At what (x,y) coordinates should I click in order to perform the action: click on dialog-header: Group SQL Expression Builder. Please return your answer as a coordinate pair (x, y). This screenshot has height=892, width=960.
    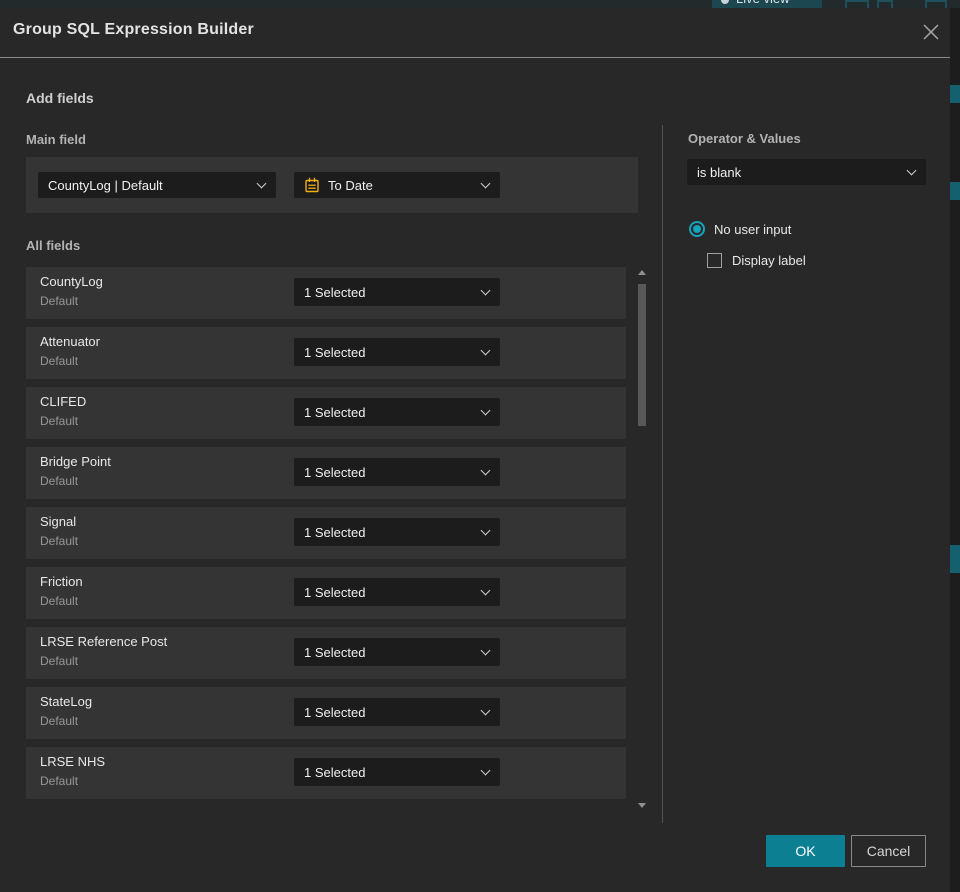
    Looking at the image, I should click on (475, 32).